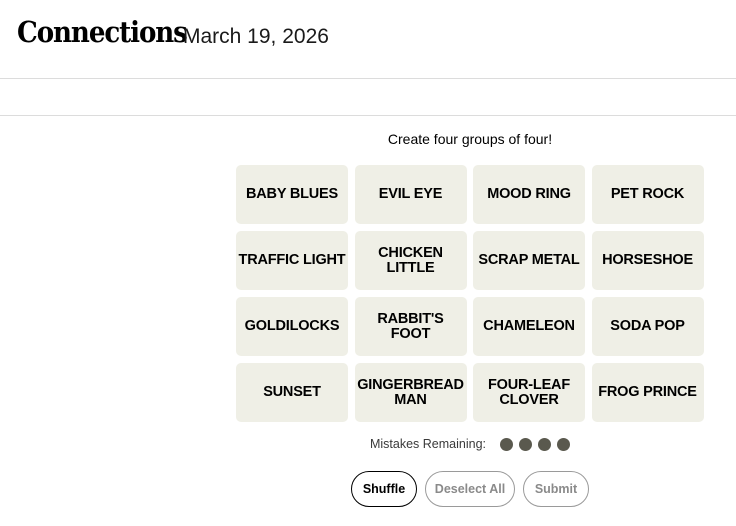  I want to click on word-tile: CHICKEN LITTLE, so click(410, 260).